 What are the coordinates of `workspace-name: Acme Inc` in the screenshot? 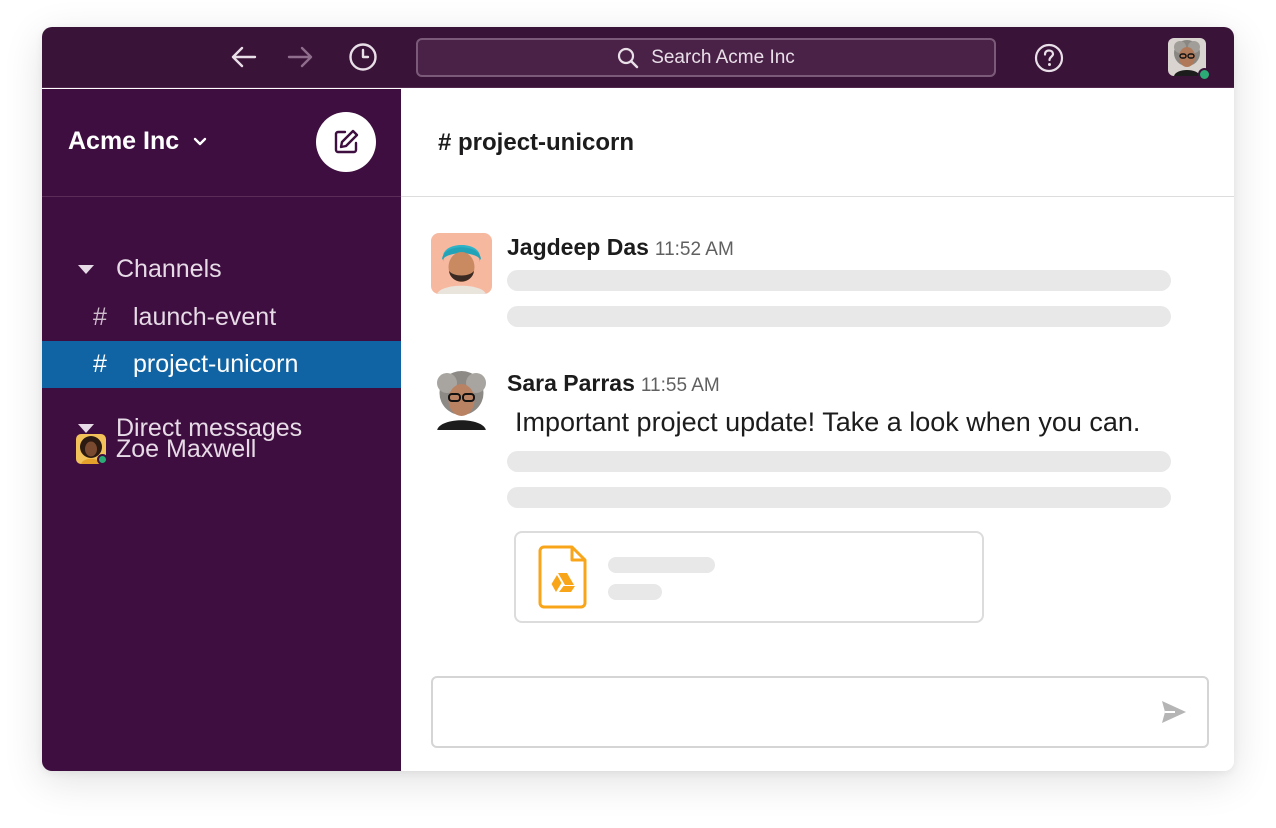 It's located at (124, 141).